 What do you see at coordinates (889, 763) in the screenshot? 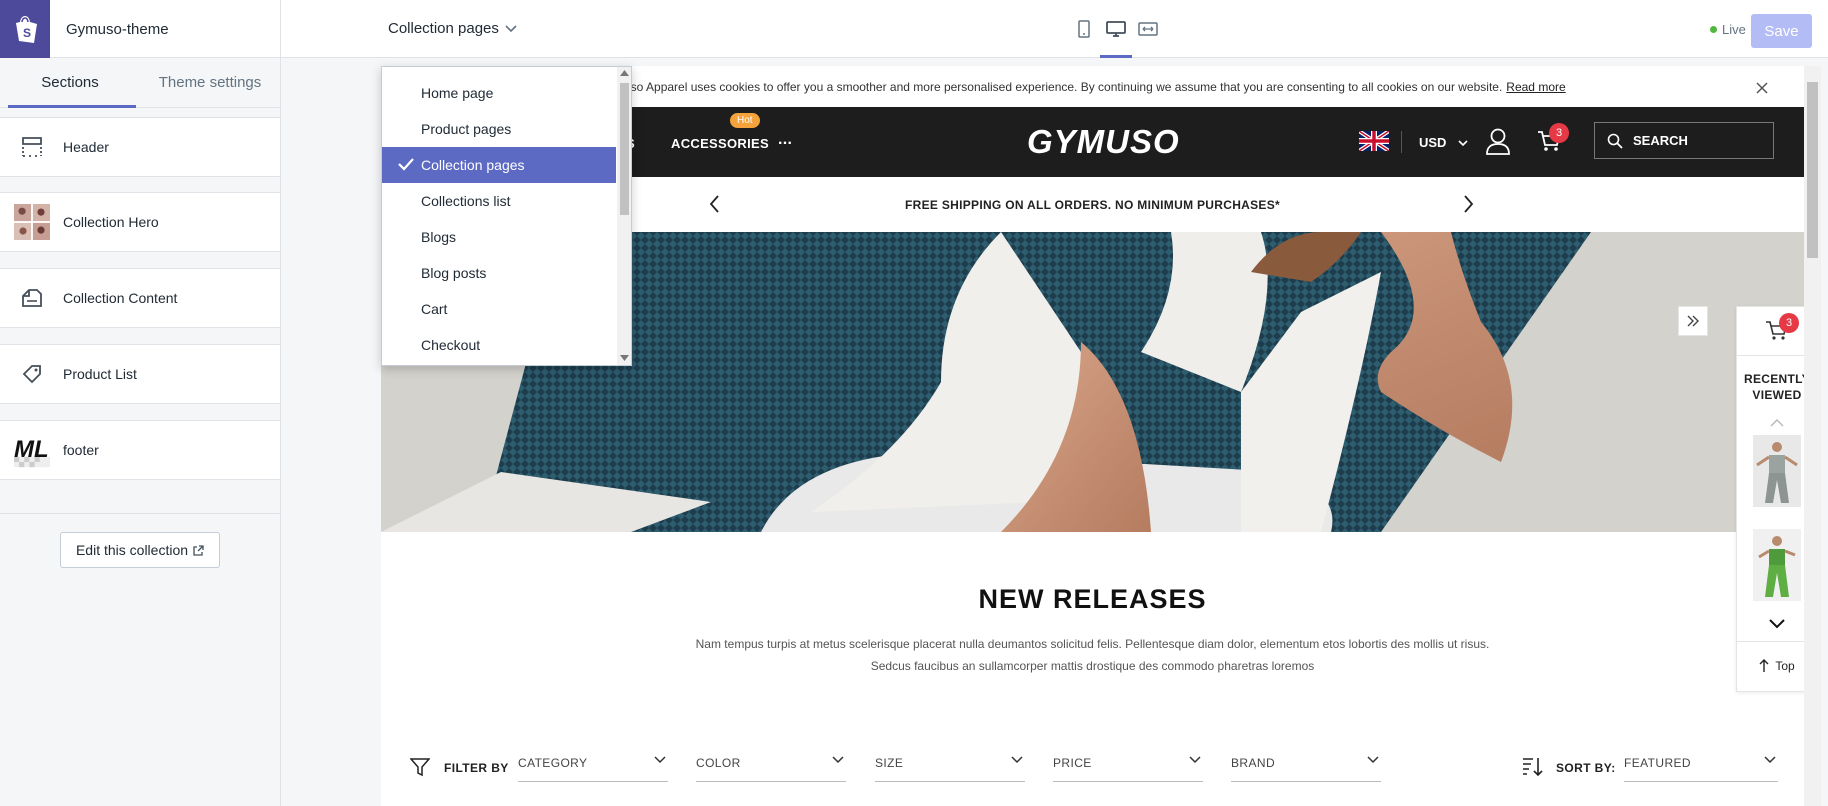
I see `filter-label: SIZE` at bounding box center [889, 763].